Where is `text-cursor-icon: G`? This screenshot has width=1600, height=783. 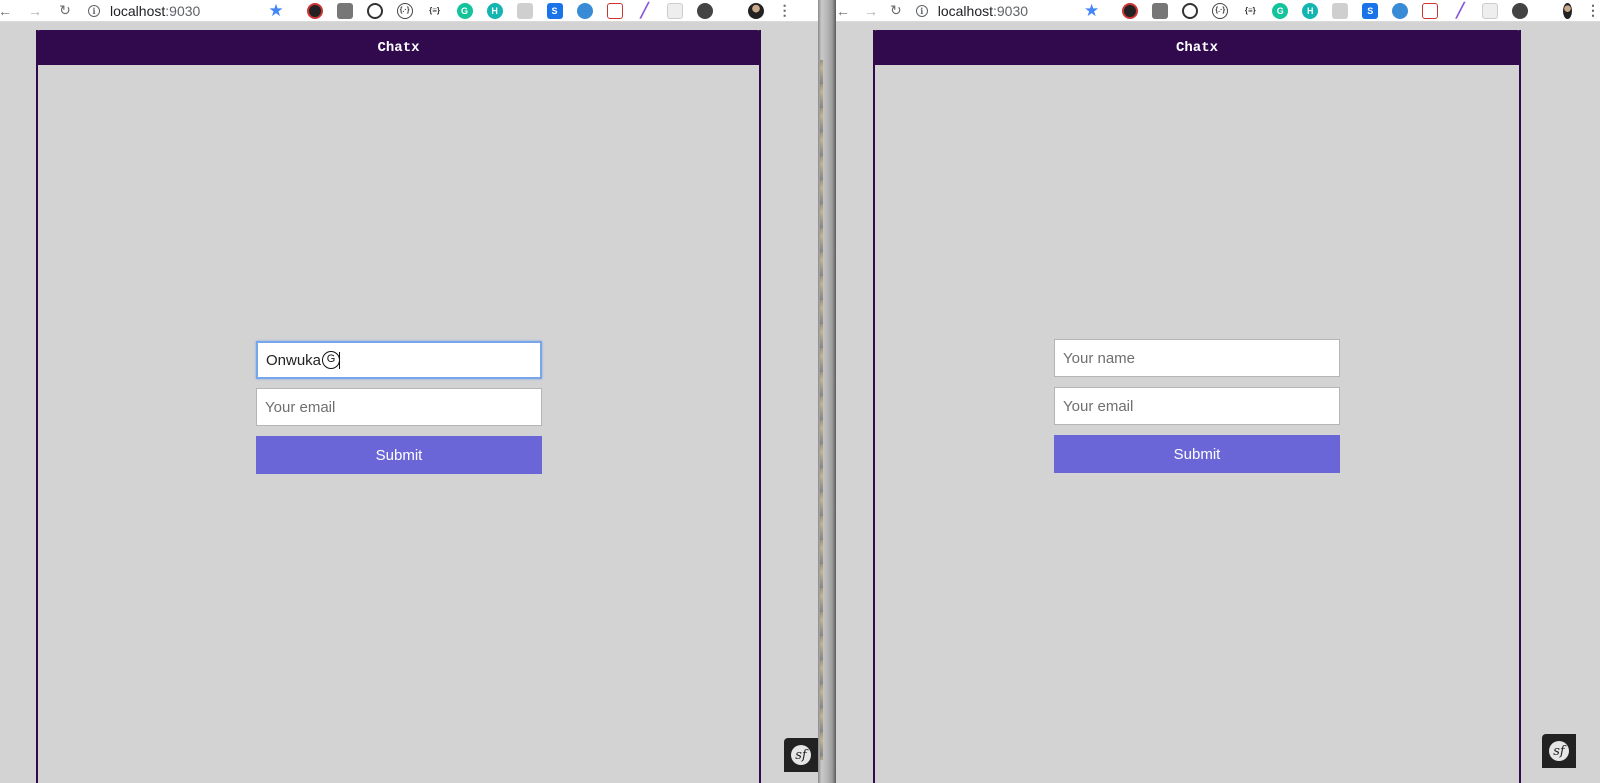 text-cursor-icon: G is located at coordinates (331, 360).